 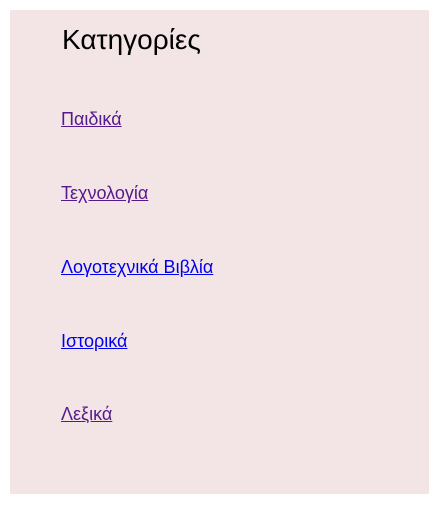 I want to click on category-link-logotechnika-vivlia: Λογοτεχνικά Βιβλία, so click(x=137, y=267).